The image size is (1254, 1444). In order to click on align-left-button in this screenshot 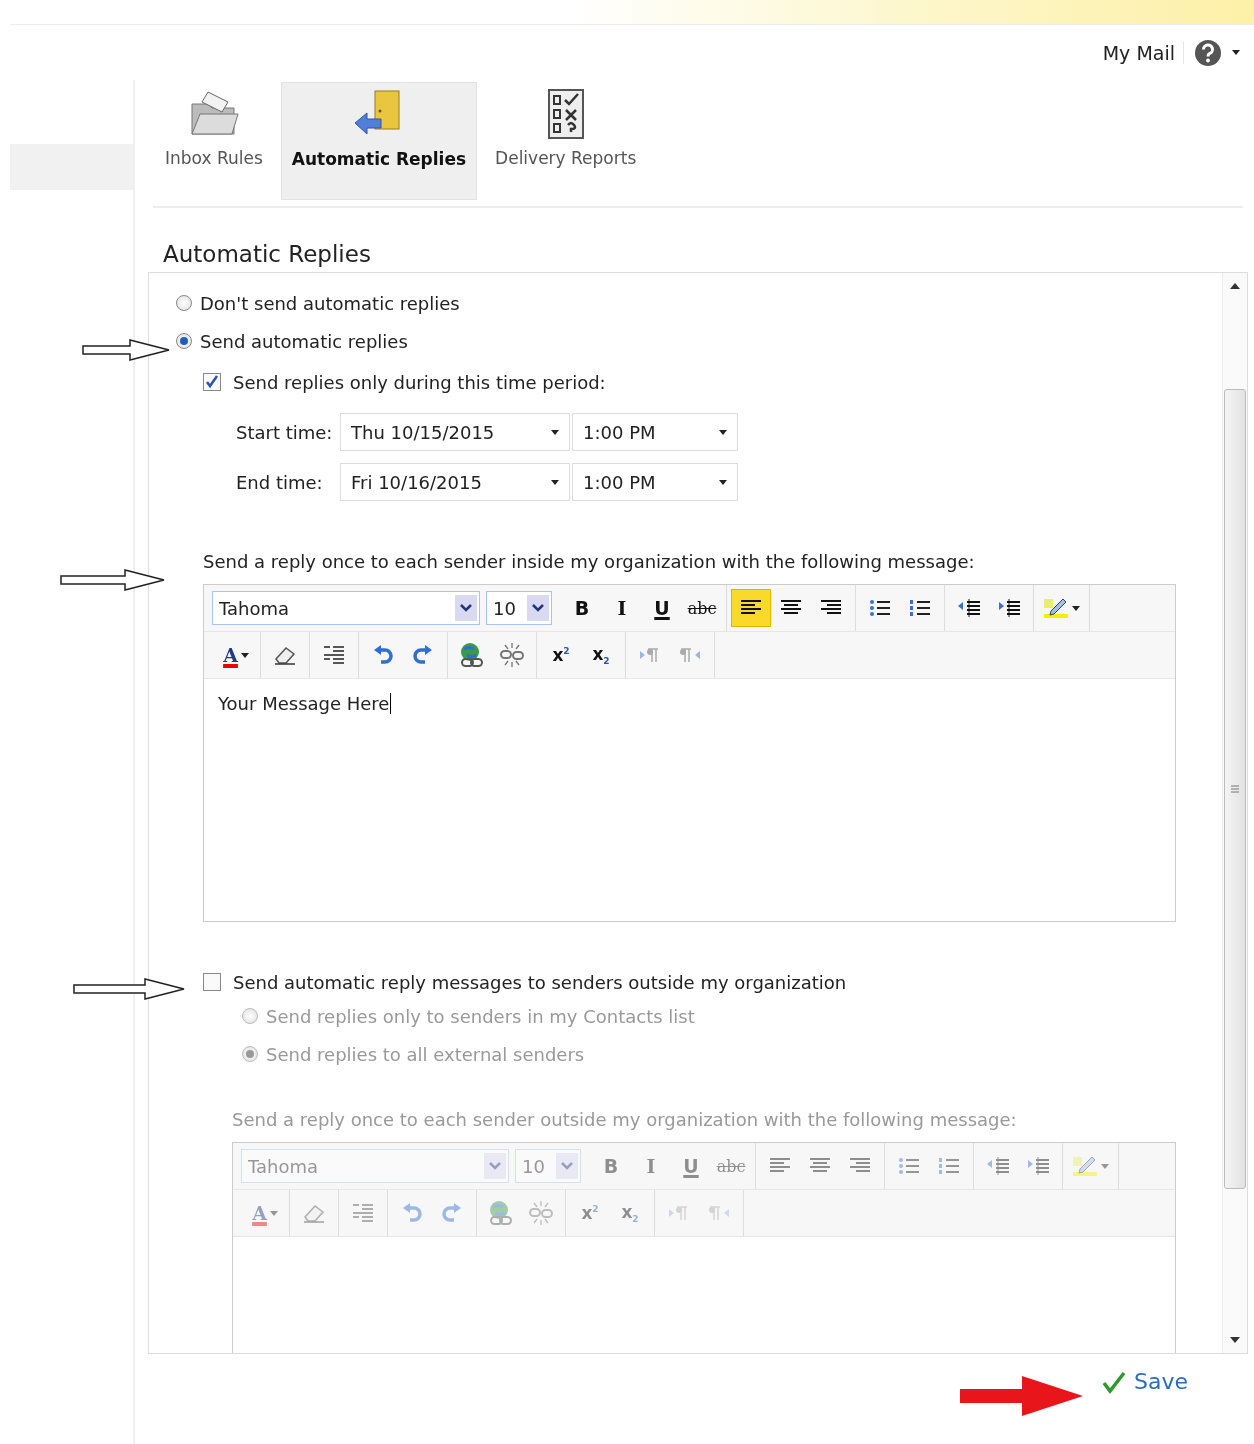, I will do `click(751, 608)`.